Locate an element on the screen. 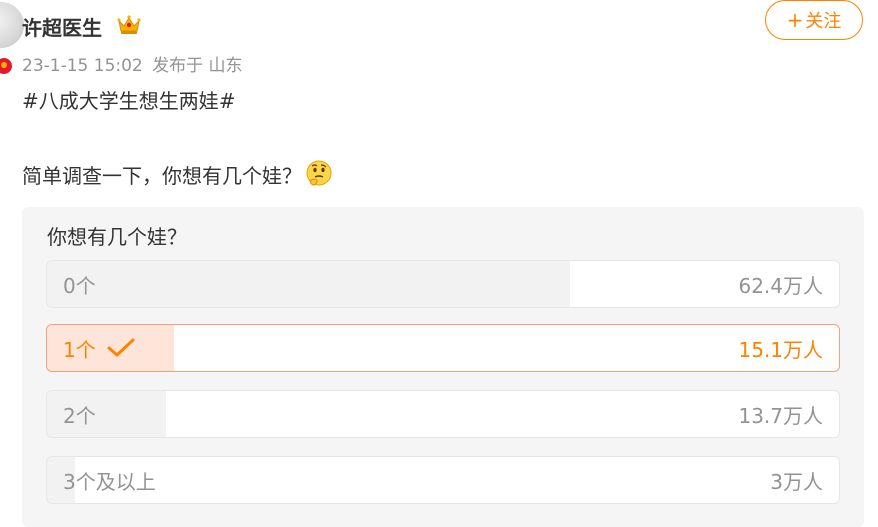 This screenshot has width=878, height=527. post-timestamp: 23-1-15 15:02 is located at coordinates (82, 66).